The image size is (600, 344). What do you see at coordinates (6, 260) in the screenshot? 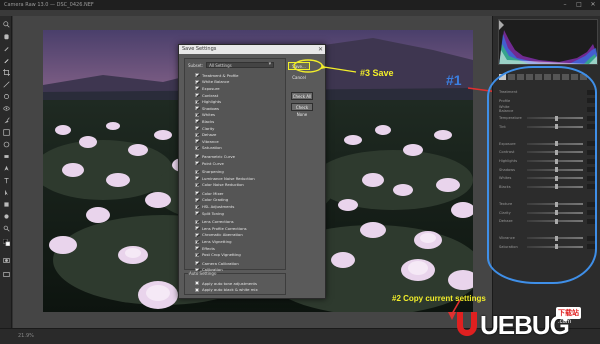
I see `quick-mask-icon` at bounding box center [6, 260].